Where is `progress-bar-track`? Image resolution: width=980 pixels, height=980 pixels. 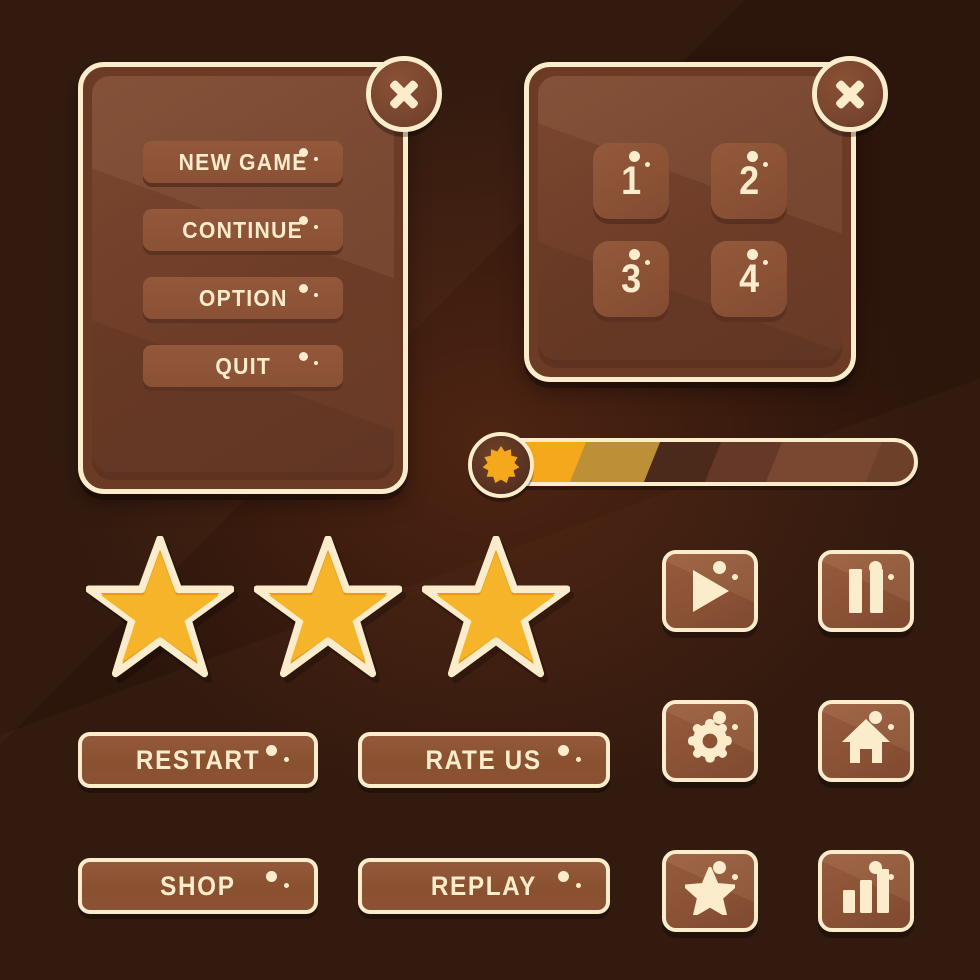 progress-bar-track is located at coordinates (705, 462).